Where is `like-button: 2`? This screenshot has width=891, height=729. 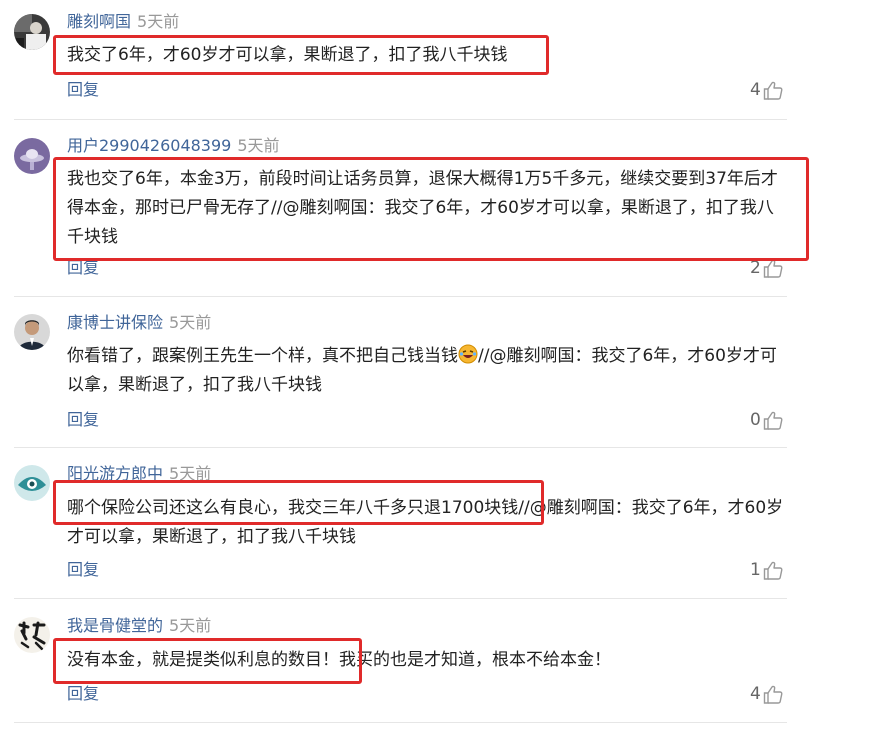
like-button: 2 is located at coordinates (766, 268).